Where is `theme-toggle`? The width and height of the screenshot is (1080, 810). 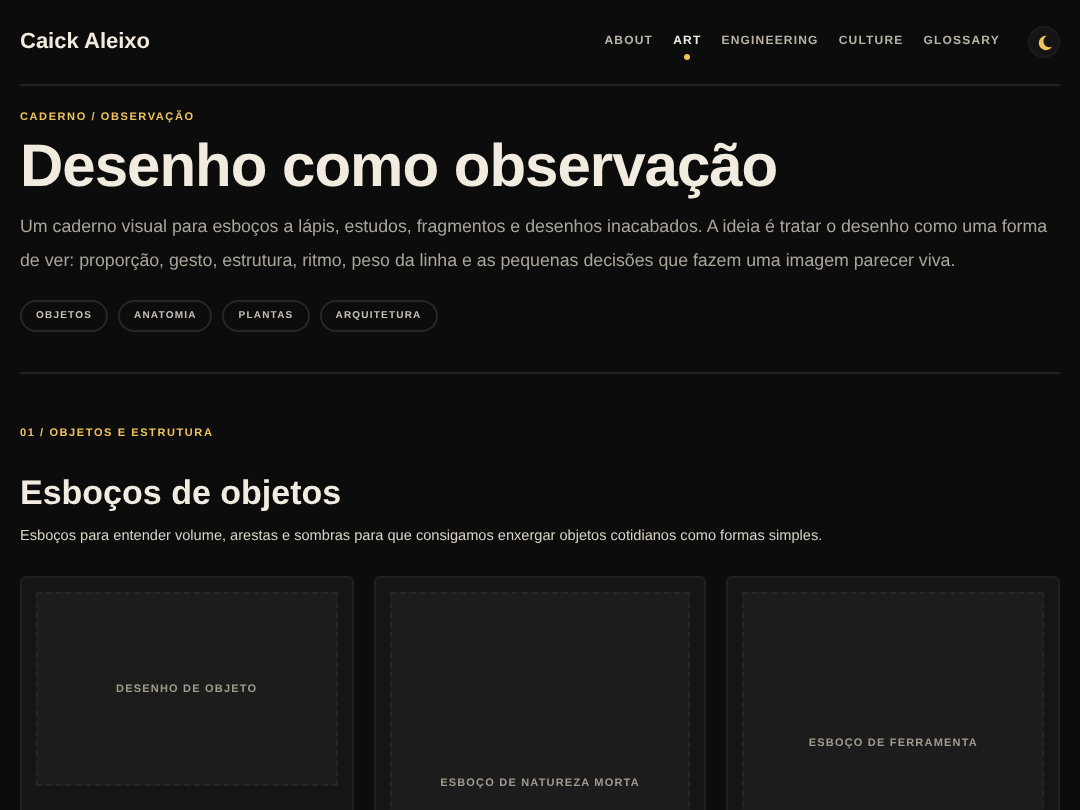
theme-toggle is located at coordinates (1044, 42).